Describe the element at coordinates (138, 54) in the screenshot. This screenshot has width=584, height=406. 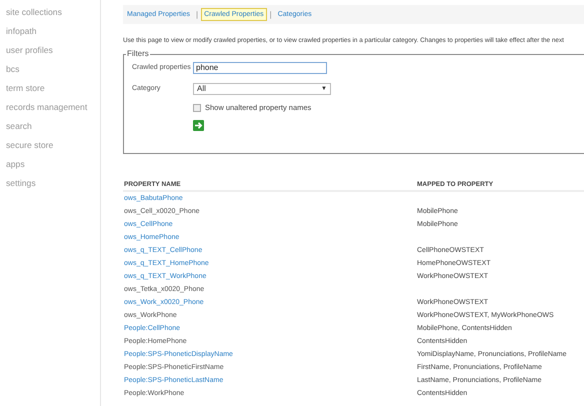
I see `filters-legend: Filters` at that location.